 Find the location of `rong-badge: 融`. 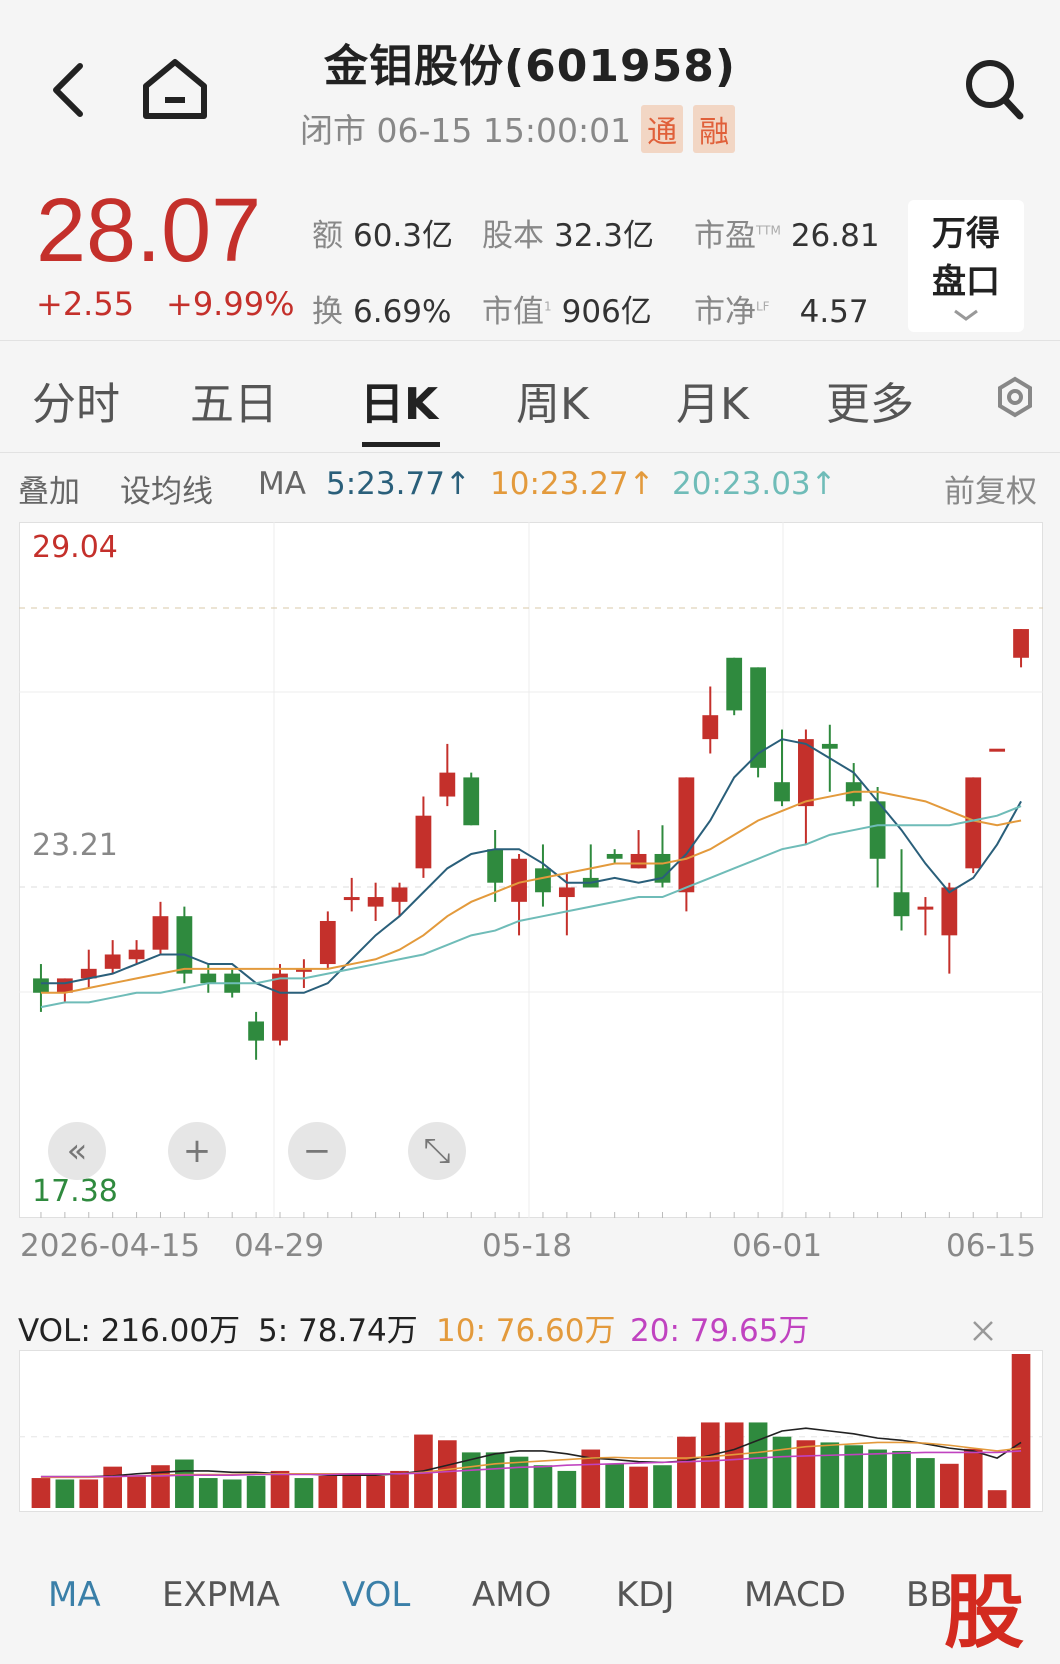

rong-badge: 融 is located at coordinates (714, 129).